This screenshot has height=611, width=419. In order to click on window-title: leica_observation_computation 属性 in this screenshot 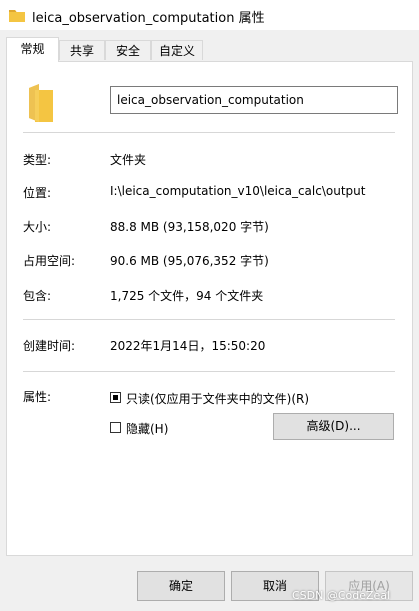, I will do `click(148, 18)`.